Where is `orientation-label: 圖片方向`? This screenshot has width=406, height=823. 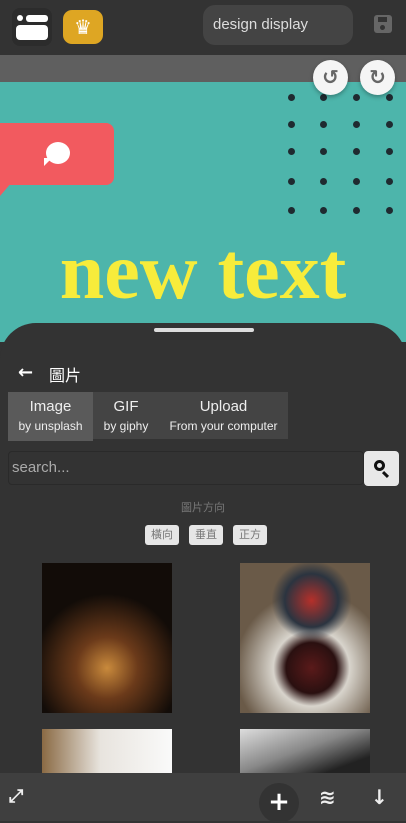
orientation-label: 圖片方向 is located at coordinates (203, 507).